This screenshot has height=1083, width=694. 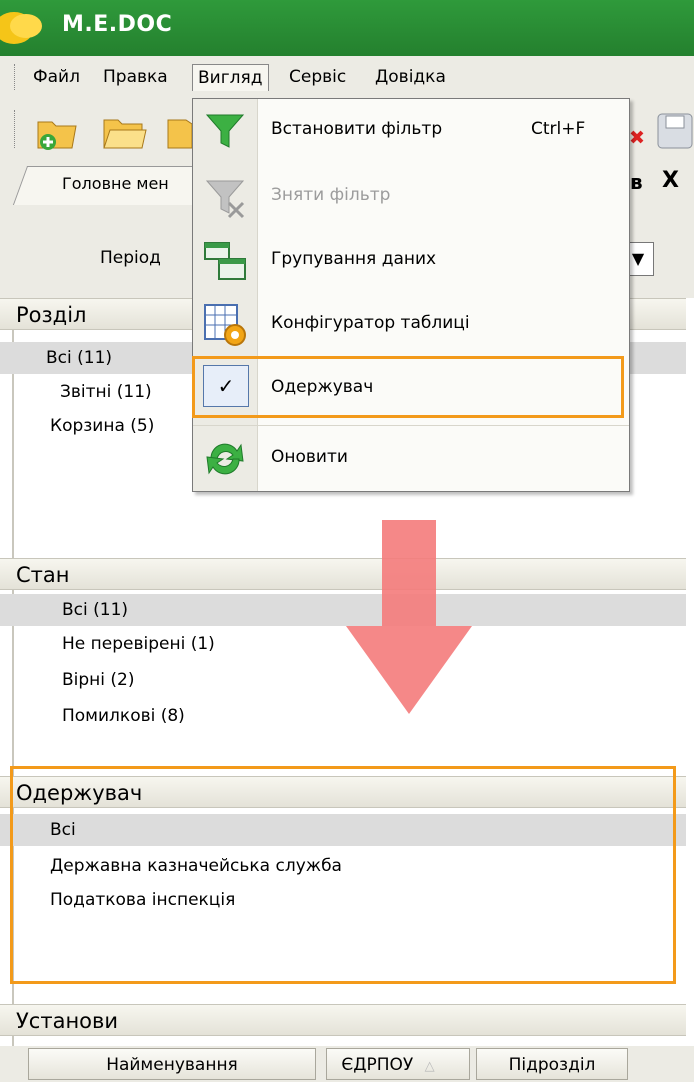 I want to click on refresh-icon, so click(x=225, y=459).